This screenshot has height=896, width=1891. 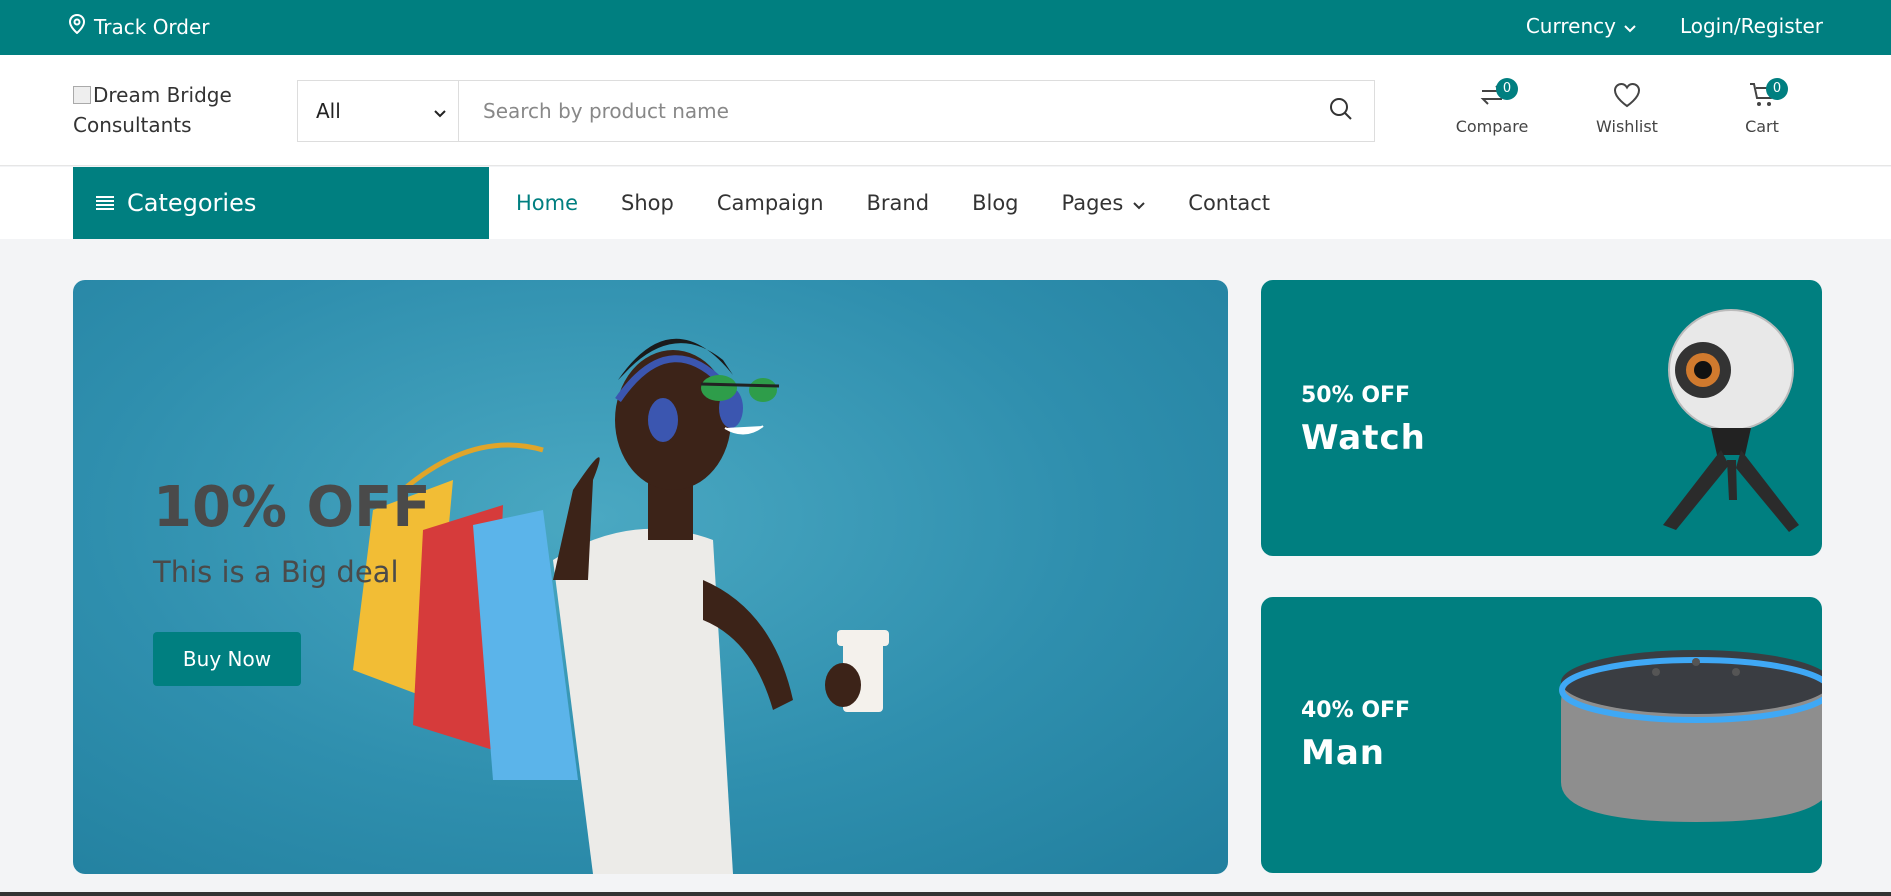 I want to click on location-pin-icon, so click(x=77, y=26).